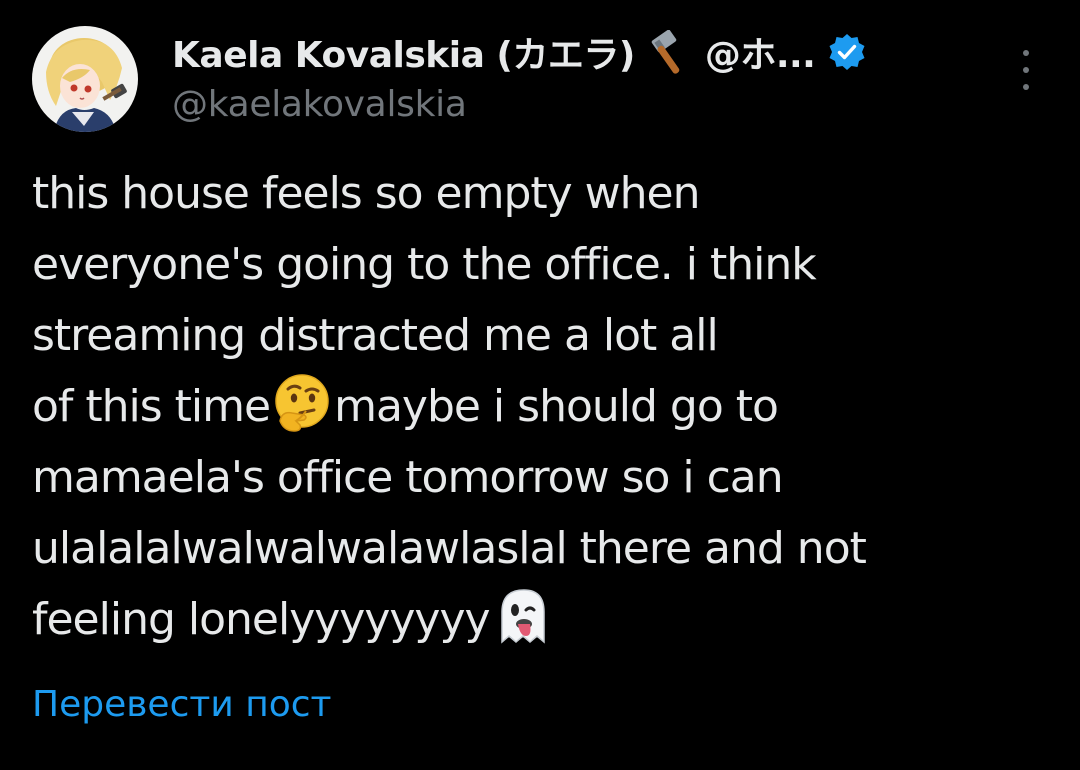 The image size is (1080, 770). I want to click on avatar, so click(85, 79).